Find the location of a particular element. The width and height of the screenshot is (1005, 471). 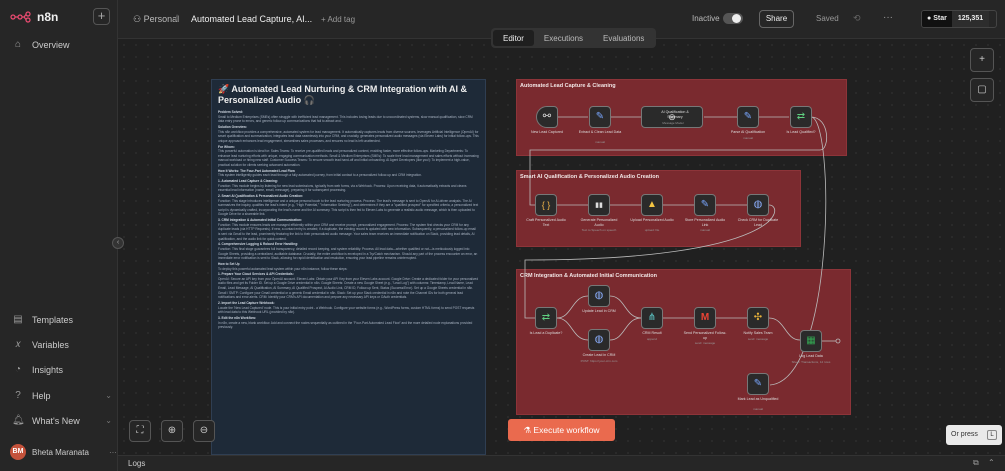

is-qualified-node: ⇄ is located at coordinates (801, 117).